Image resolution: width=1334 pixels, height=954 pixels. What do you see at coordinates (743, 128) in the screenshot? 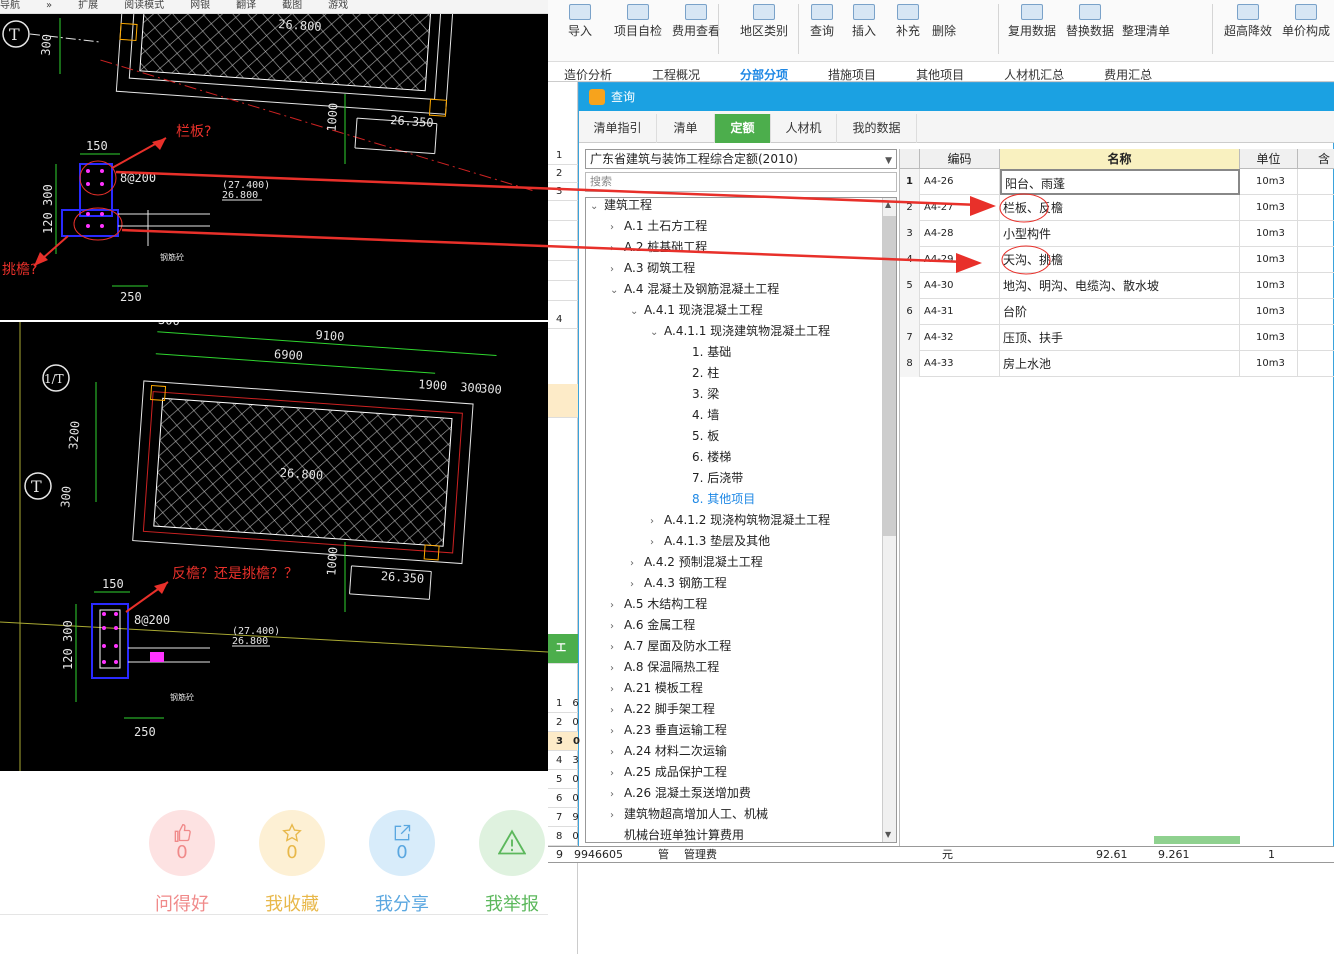
I see `dialog-tab: 定额` at bounding box center [743, 128].